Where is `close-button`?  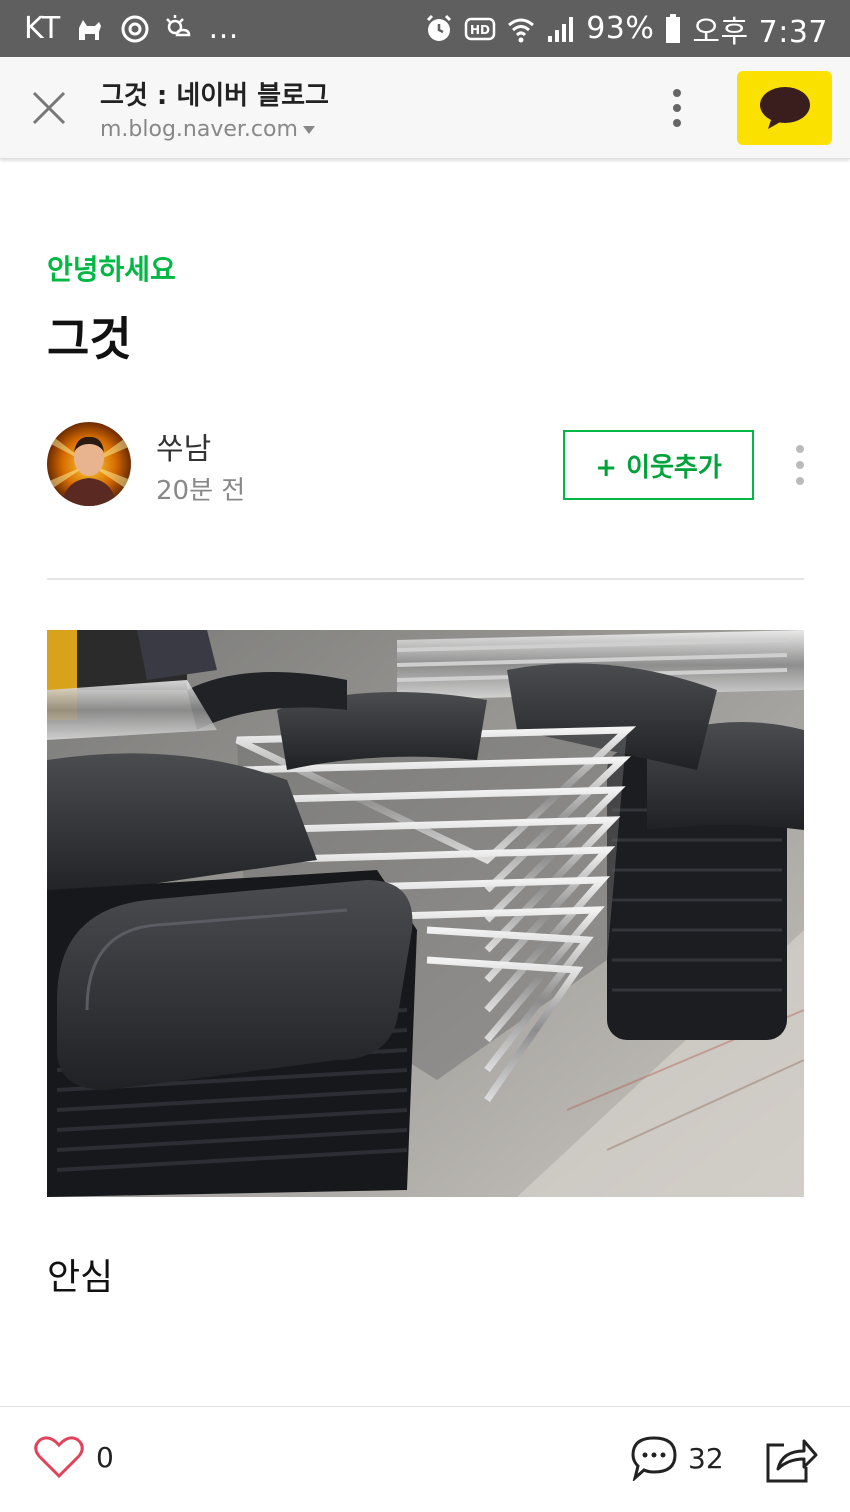 close-button is located at coordinates (49, 108).